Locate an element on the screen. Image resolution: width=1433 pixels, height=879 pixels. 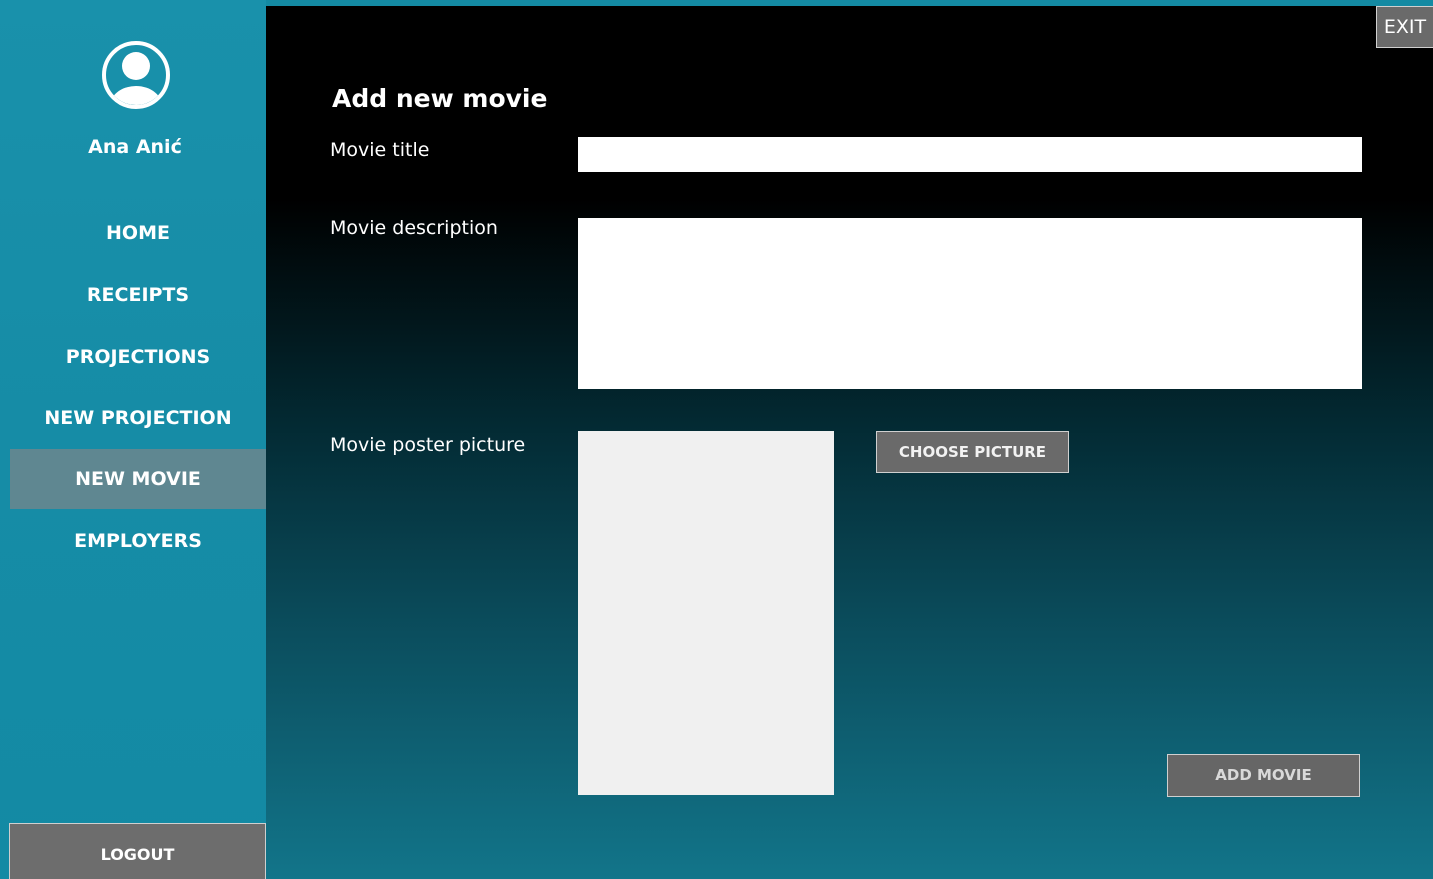
movie-description-input is located at coordinates (970, 303).